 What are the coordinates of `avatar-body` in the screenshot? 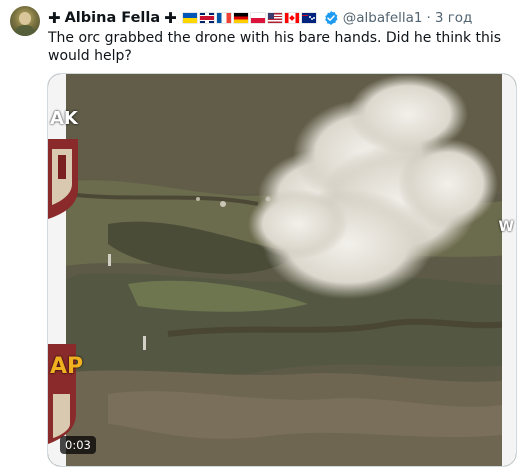 It's located at (25, 30).